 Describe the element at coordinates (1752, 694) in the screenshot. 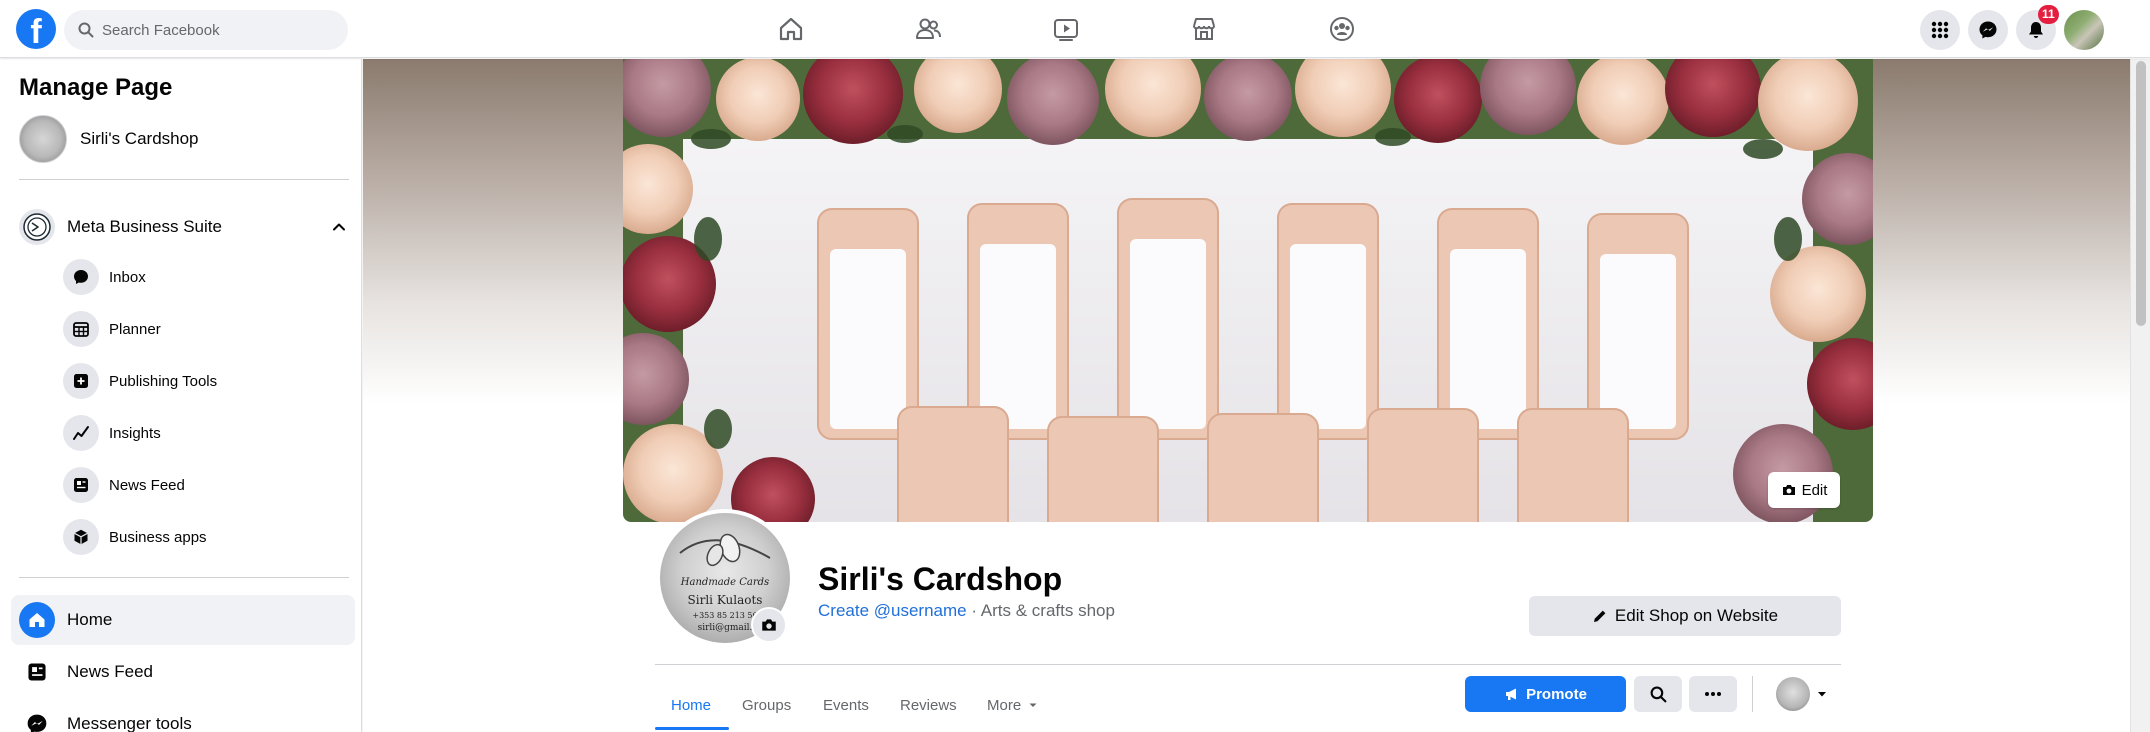

I see `action-separator` at that location.